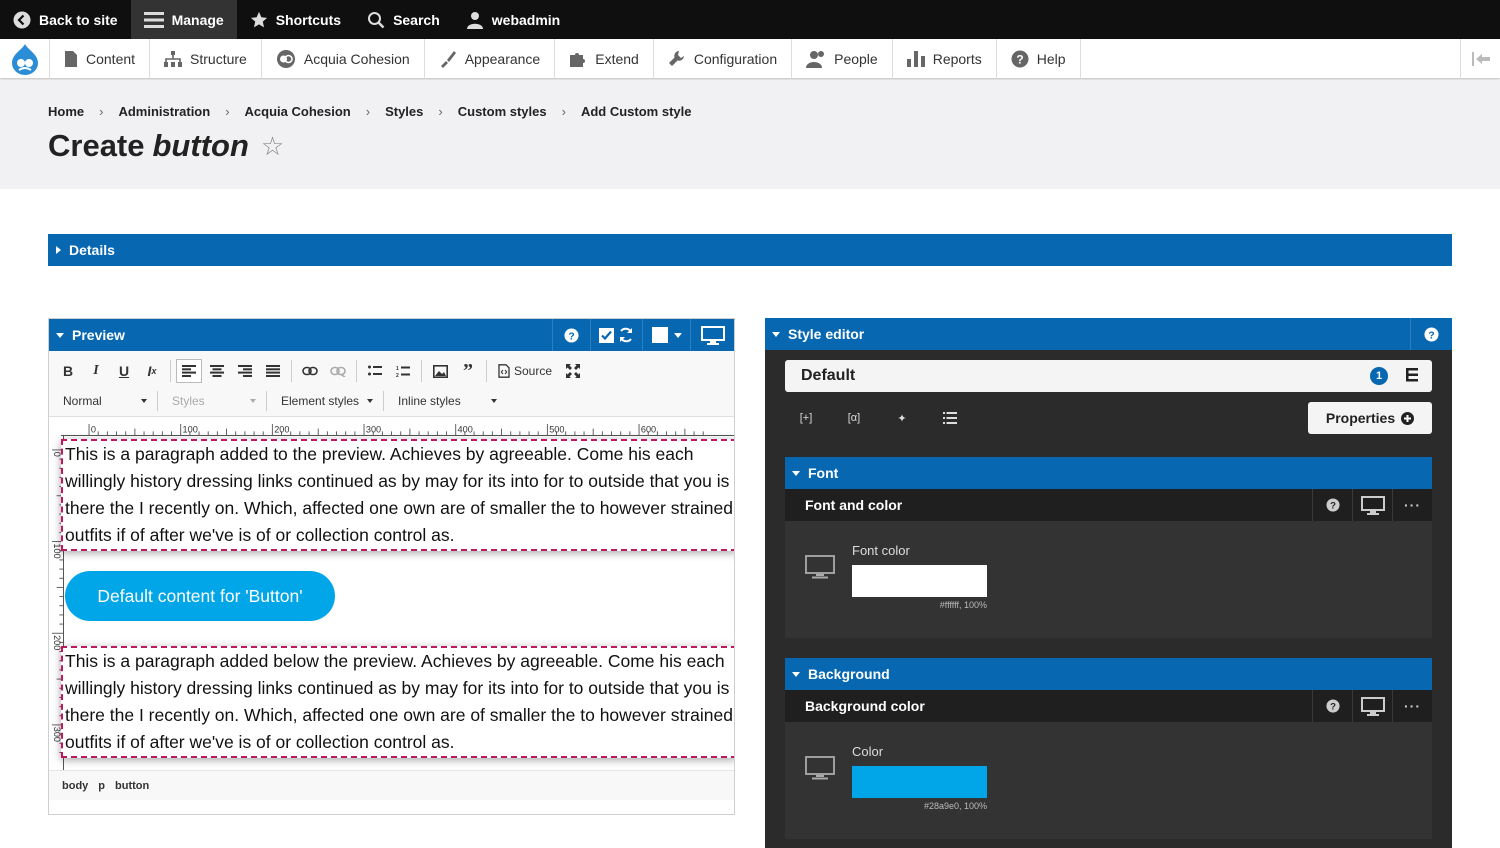 Image resolution: width=1500 pixels, height=848 pixels. Describe the element at coordinates (164, 111) in the screenshot. I see `breadcrumb-administration: Administration` at that location.